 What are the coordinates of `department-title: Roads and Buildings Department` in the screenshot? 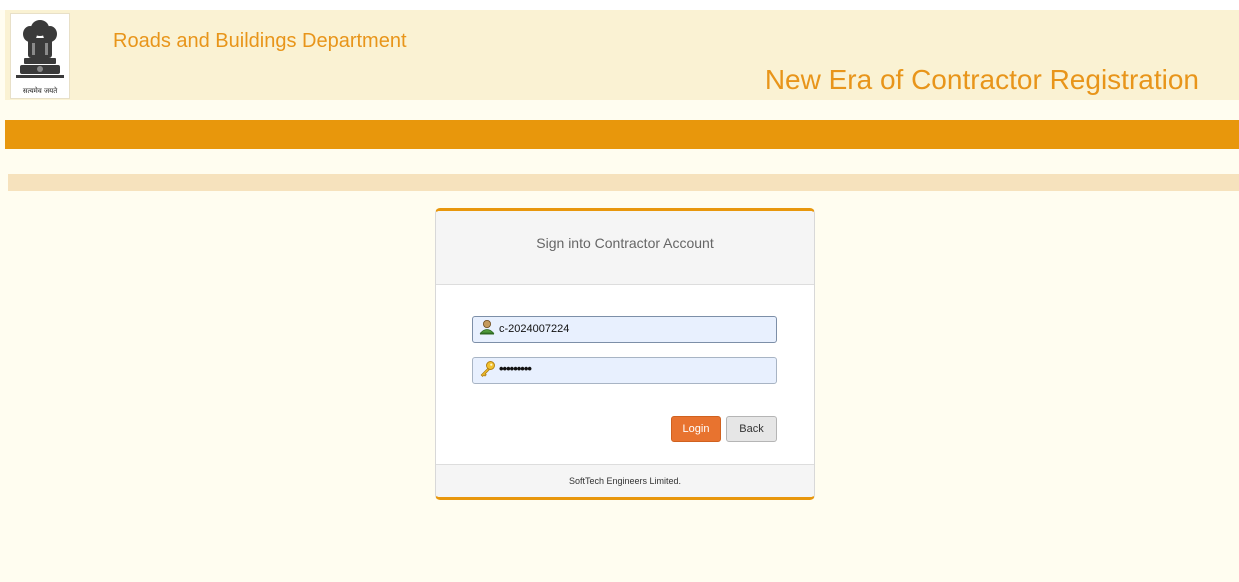 It's located at (260, 41).